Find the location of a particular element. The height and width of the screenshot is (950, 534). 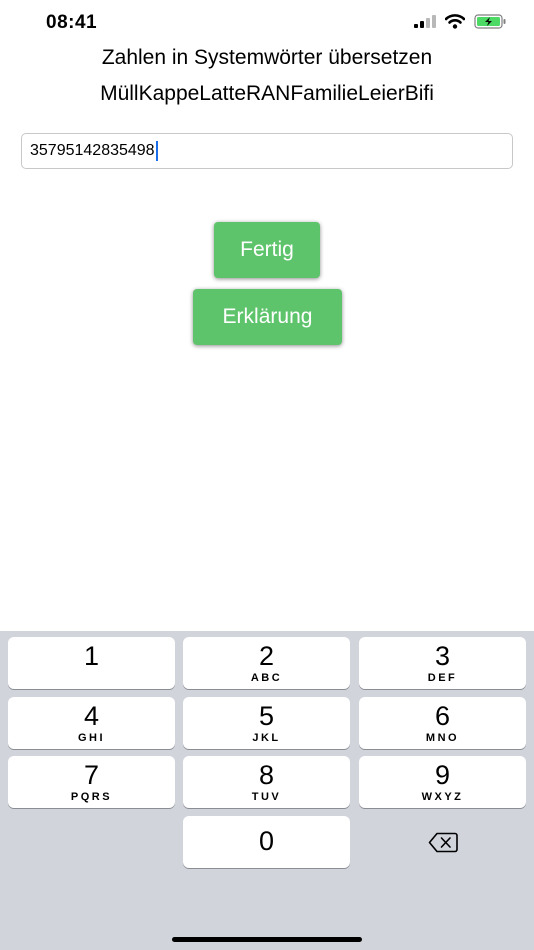

key-2: 2 ABC is located at coordinates (266, 663).